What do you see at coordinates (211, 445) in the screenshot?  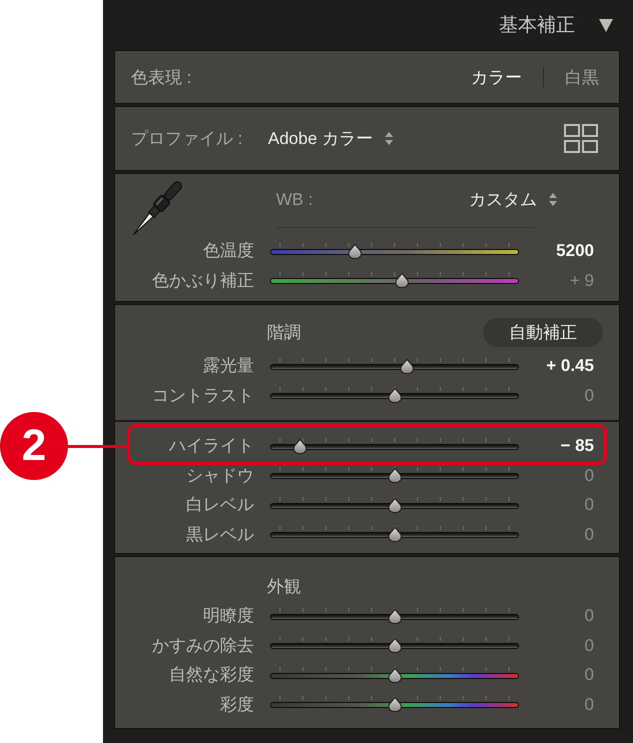 I see `slider-label: ハイライト` at bounding box center [211, 445].